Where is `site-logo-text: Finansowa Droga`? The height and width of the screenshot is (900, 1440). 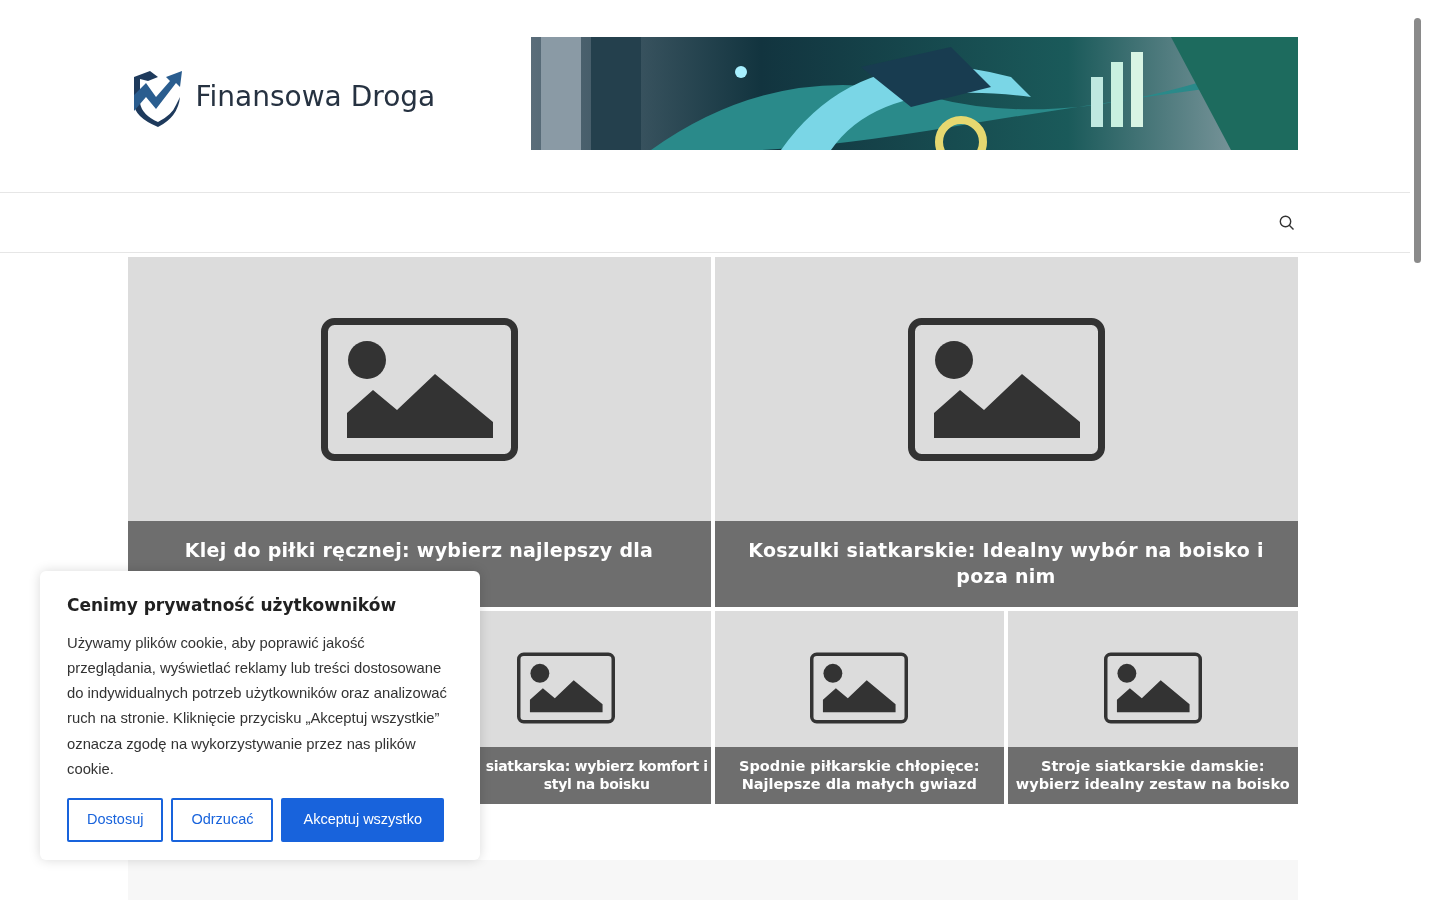
site-logo-text: Finansowa Droga is located at coordinates (315, 96).